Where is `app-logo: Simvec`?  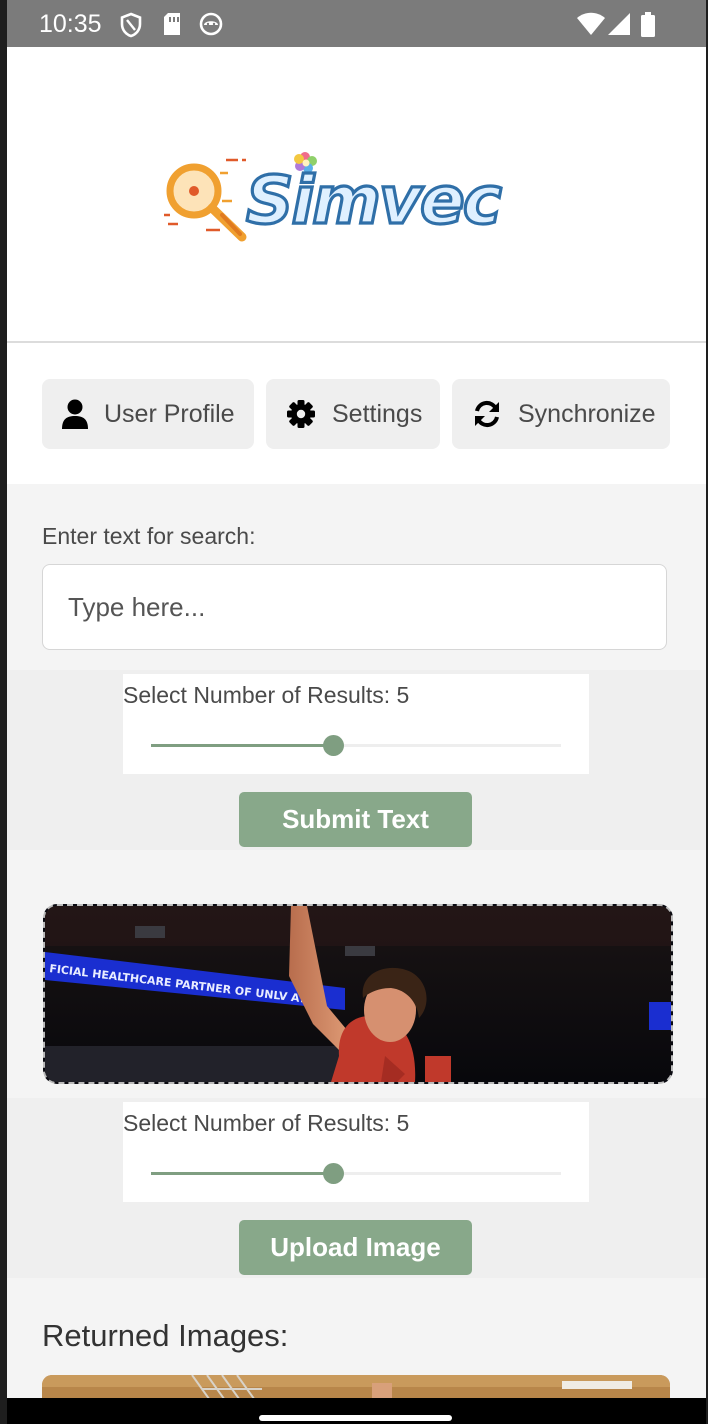 app-logo: Simvec is located at coordinates (334, 197).